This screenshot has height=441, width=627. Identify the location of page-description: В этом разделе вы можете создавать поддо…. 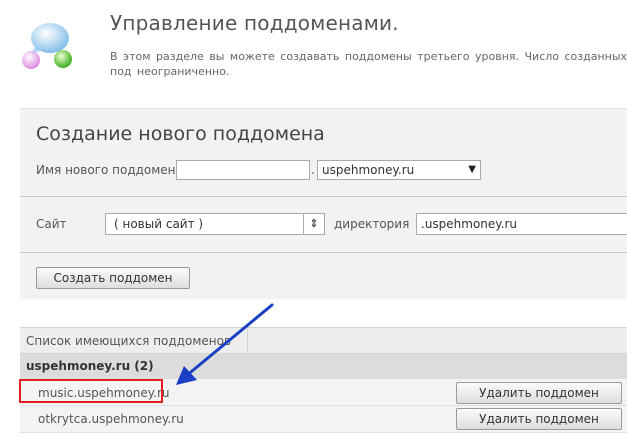
(368, 64).